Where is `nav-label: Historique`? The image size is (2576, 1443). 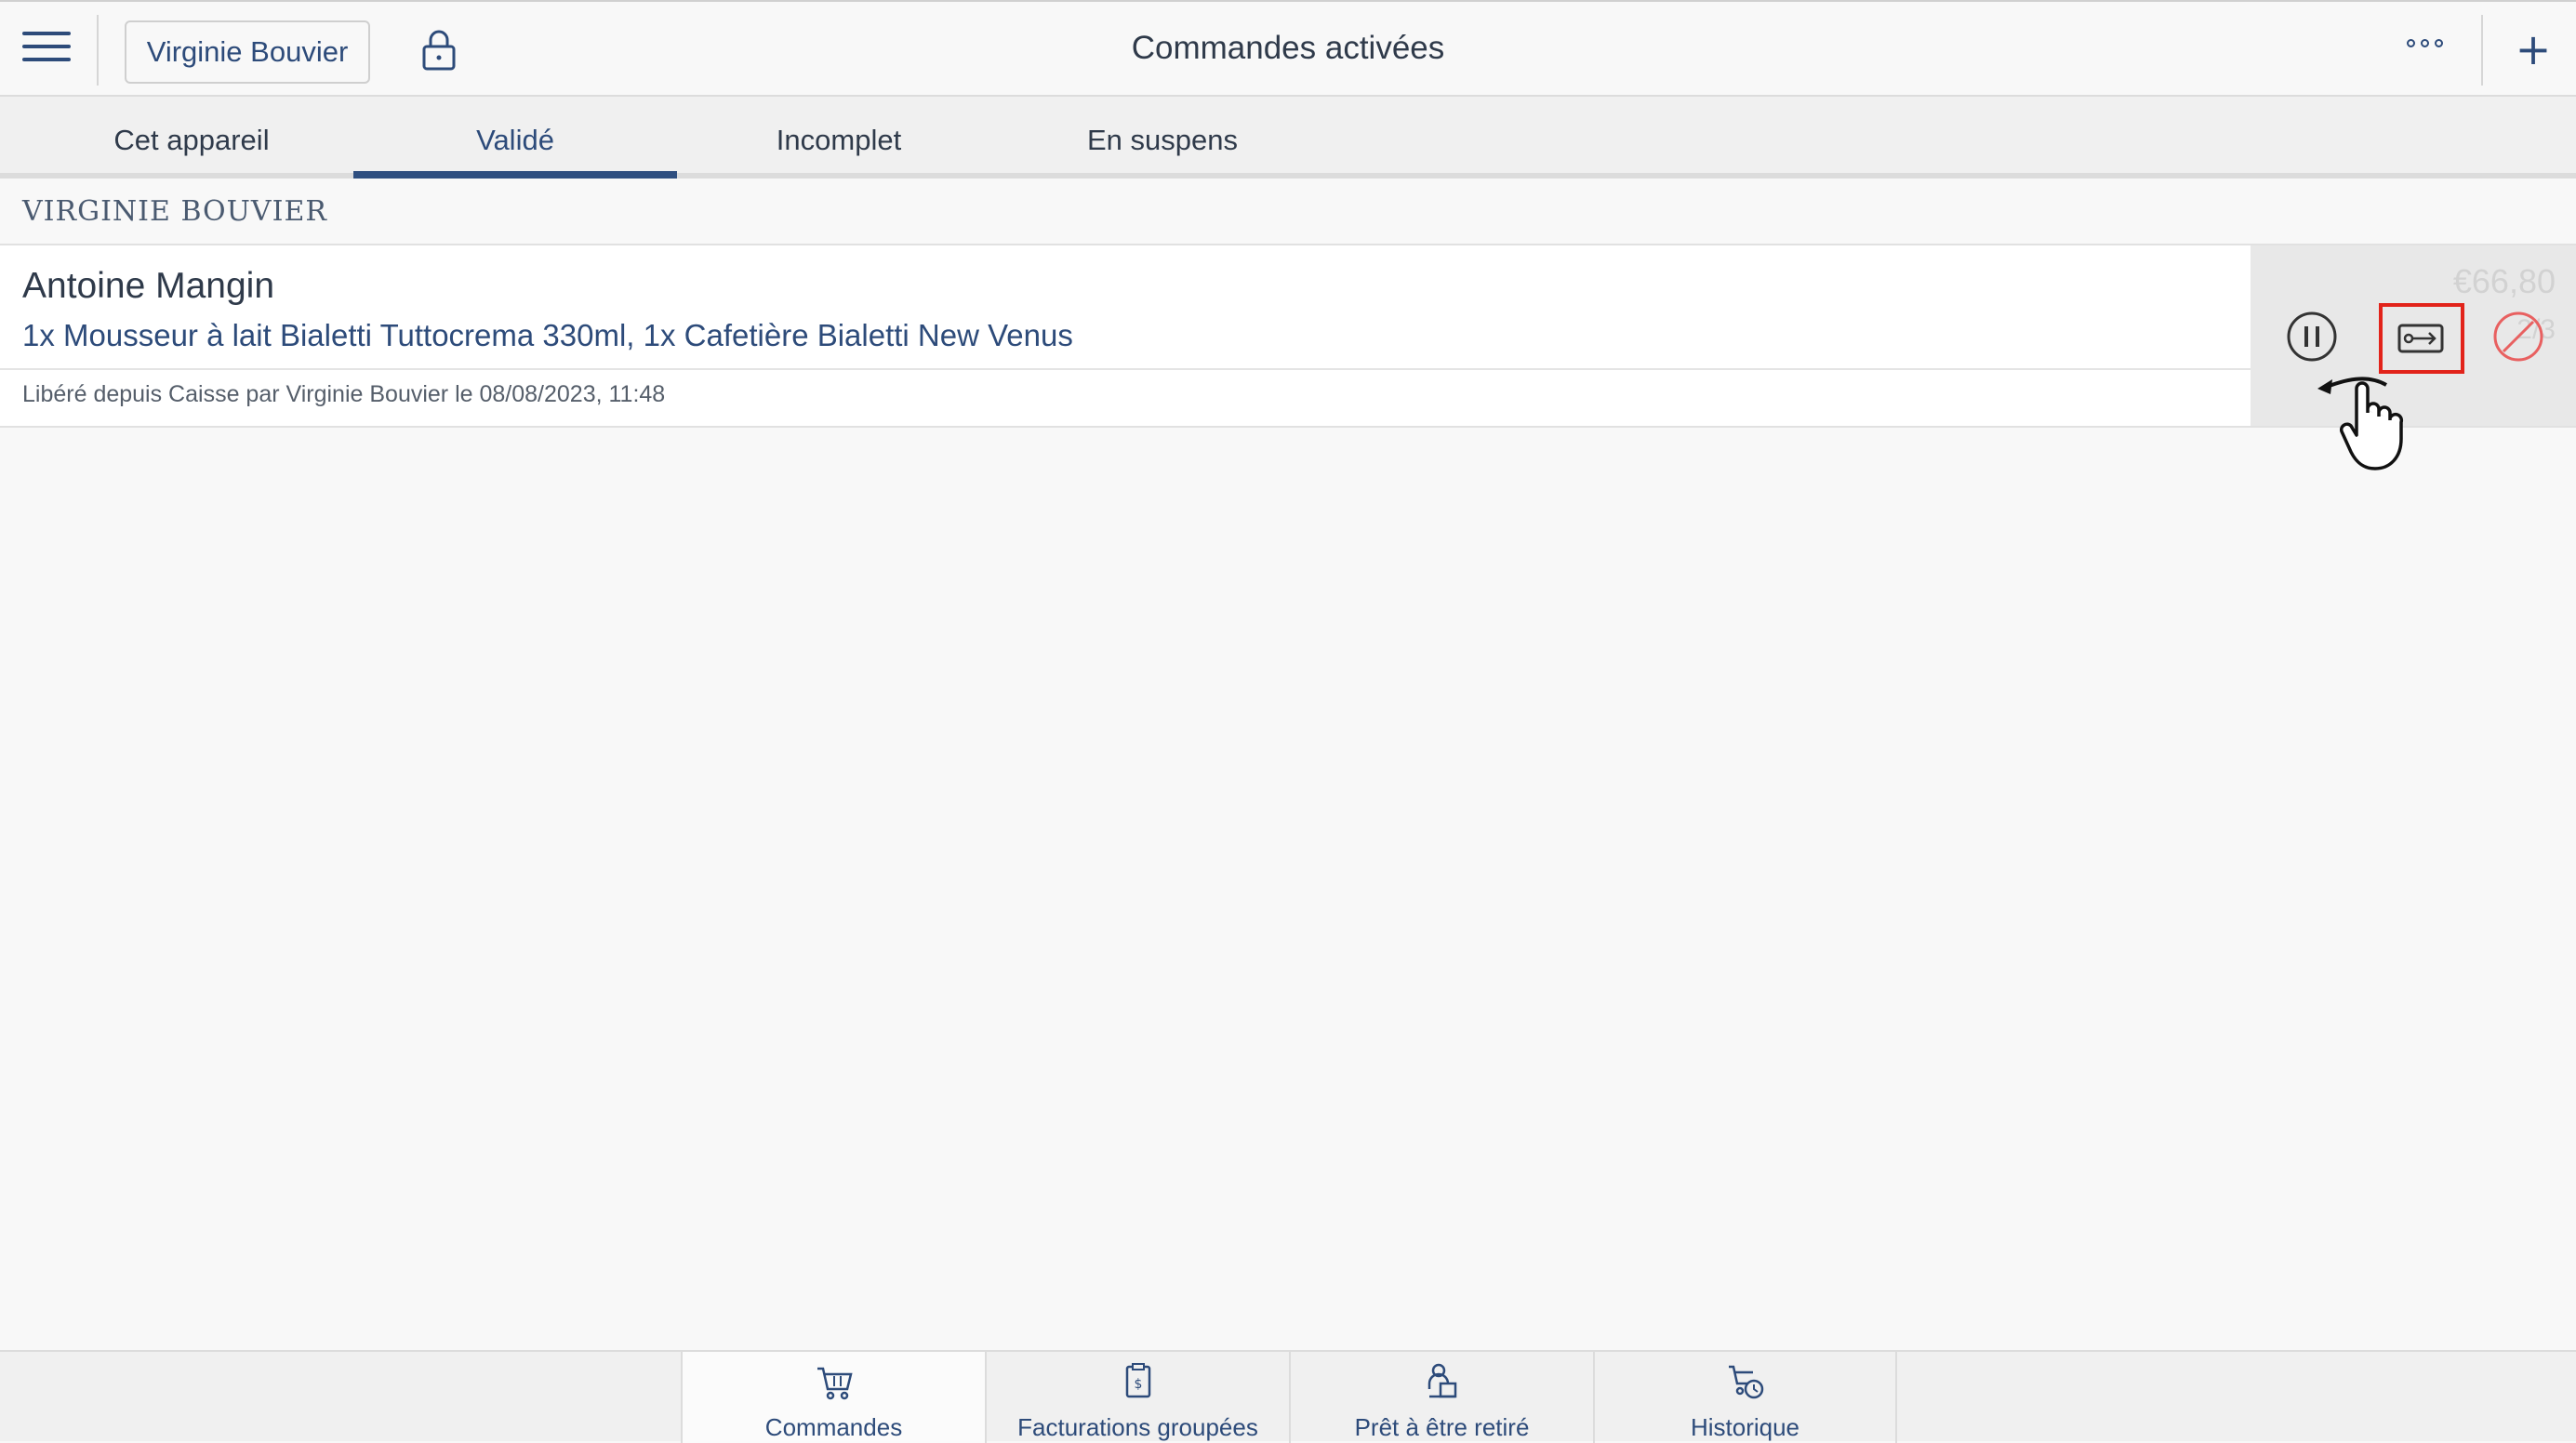
nav-label: Historique is located at coordinates (1745, 1427).